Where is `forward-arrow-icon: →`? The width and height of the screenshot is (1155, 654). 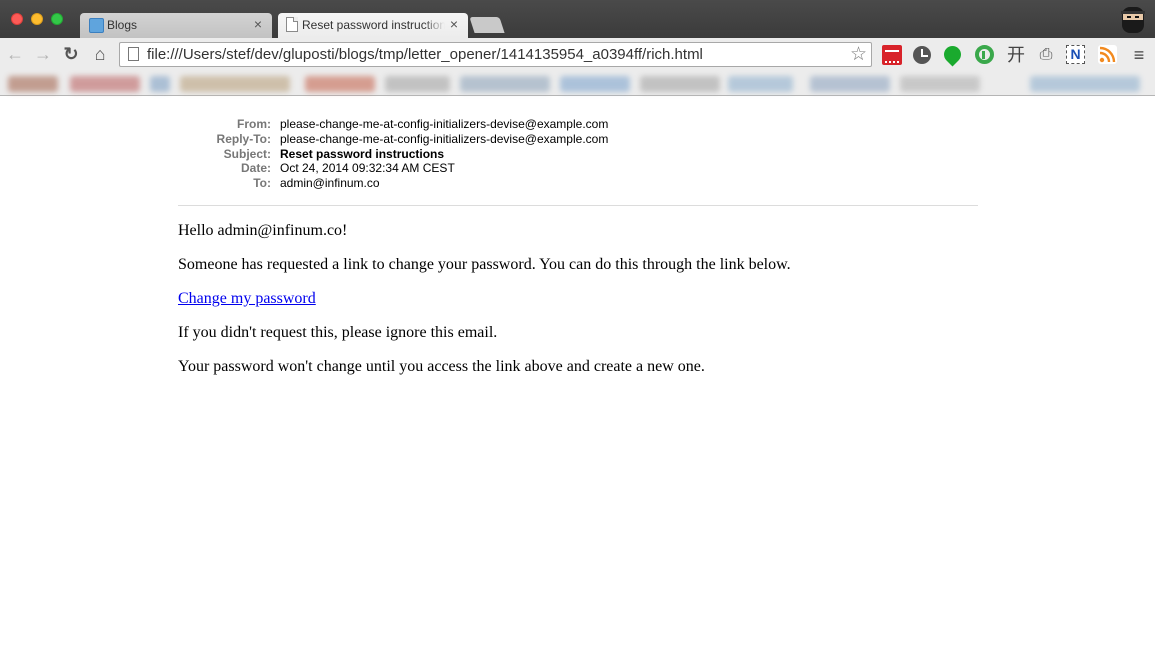 forward-arrow-icon: → is located at coordinates (43, 54).